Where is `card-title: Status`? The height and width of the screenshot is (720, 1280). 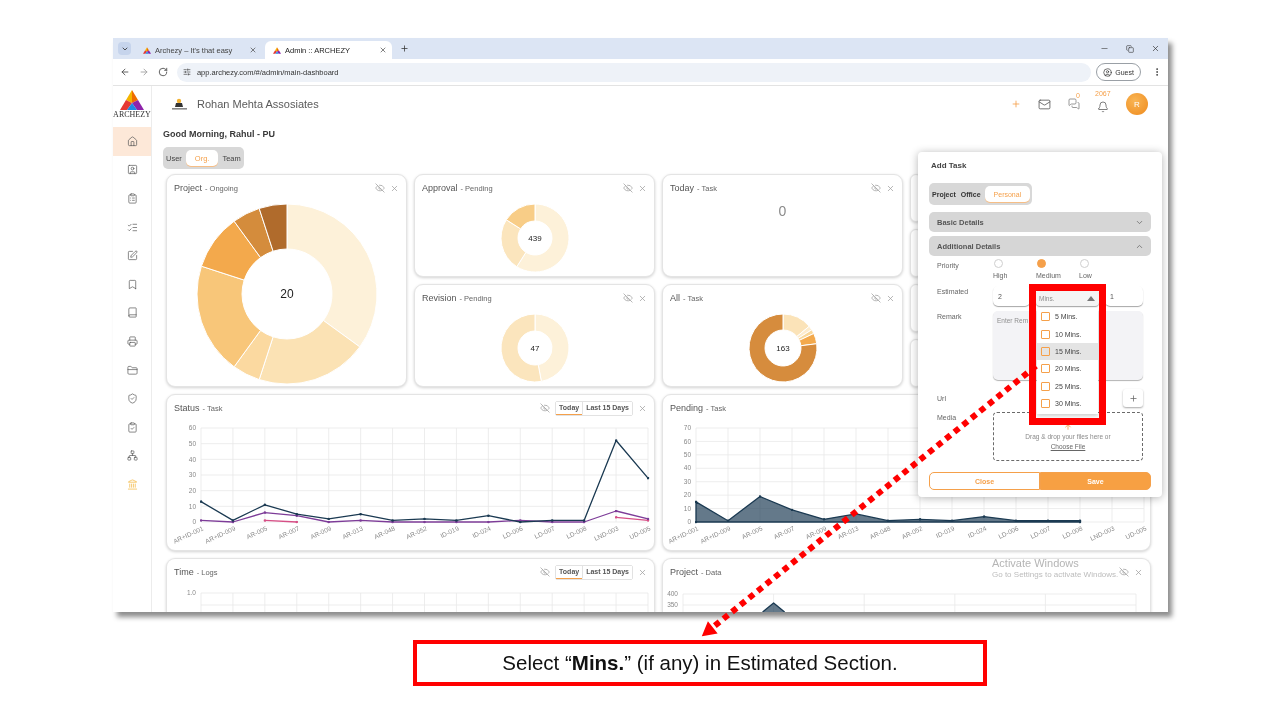 card-title: Status is located at coordinates (187, 408).